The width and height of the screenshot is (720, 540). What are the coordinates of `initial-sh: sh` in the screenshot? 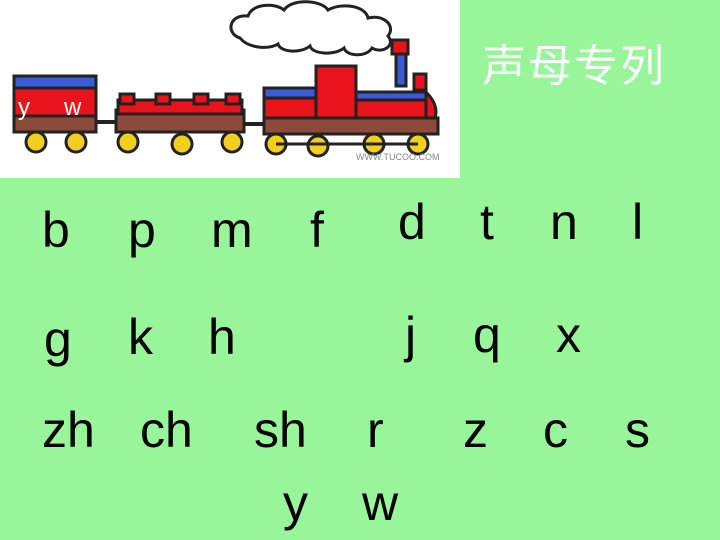 It's located at (280, 430).